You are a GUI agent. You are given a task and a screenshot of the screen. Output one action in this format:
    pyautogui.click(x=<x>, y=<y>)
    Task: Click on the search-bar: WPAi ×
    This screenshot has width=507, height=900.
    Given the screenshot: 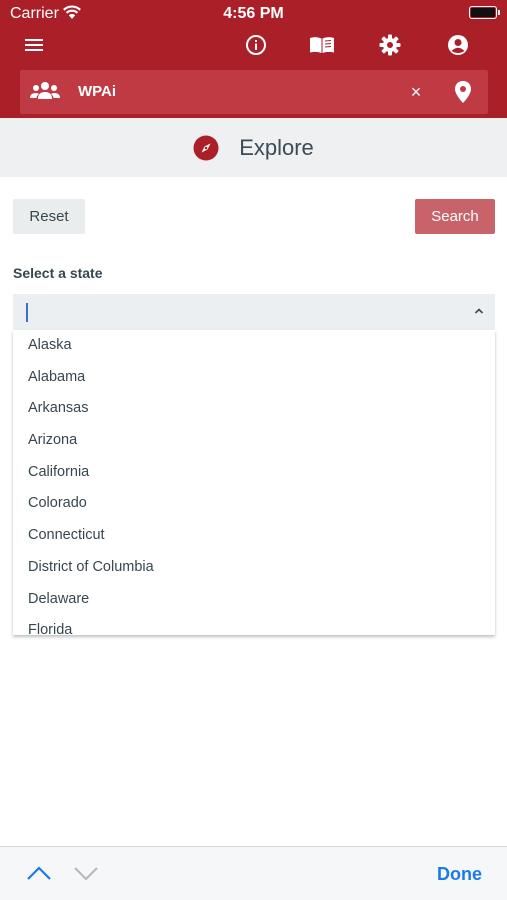 What is the action you would take?
    pyautogui.click(x=254, y=92)
    